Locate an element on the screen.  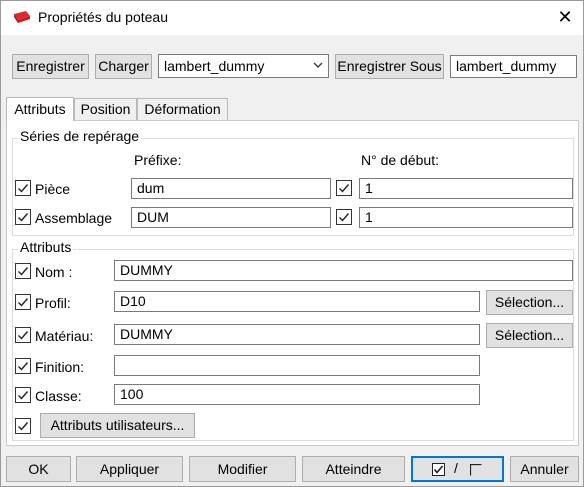
save-as-button: Enregistrer Sous is located at coordinates (389, 66).